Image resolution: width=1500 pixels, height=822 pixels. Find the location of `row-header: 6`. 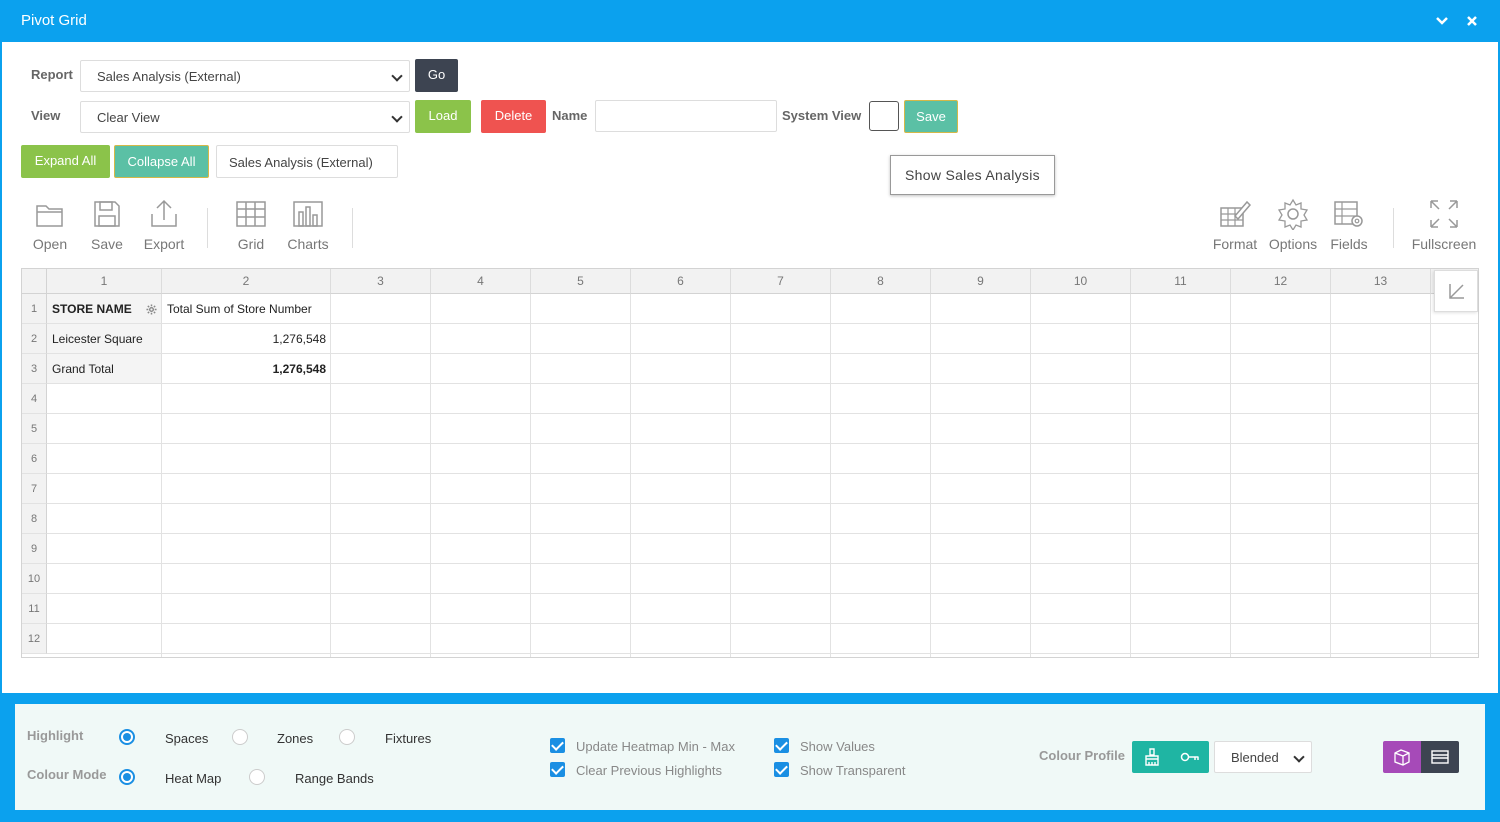

row-header: 6 is located at coordinates (34, 459).